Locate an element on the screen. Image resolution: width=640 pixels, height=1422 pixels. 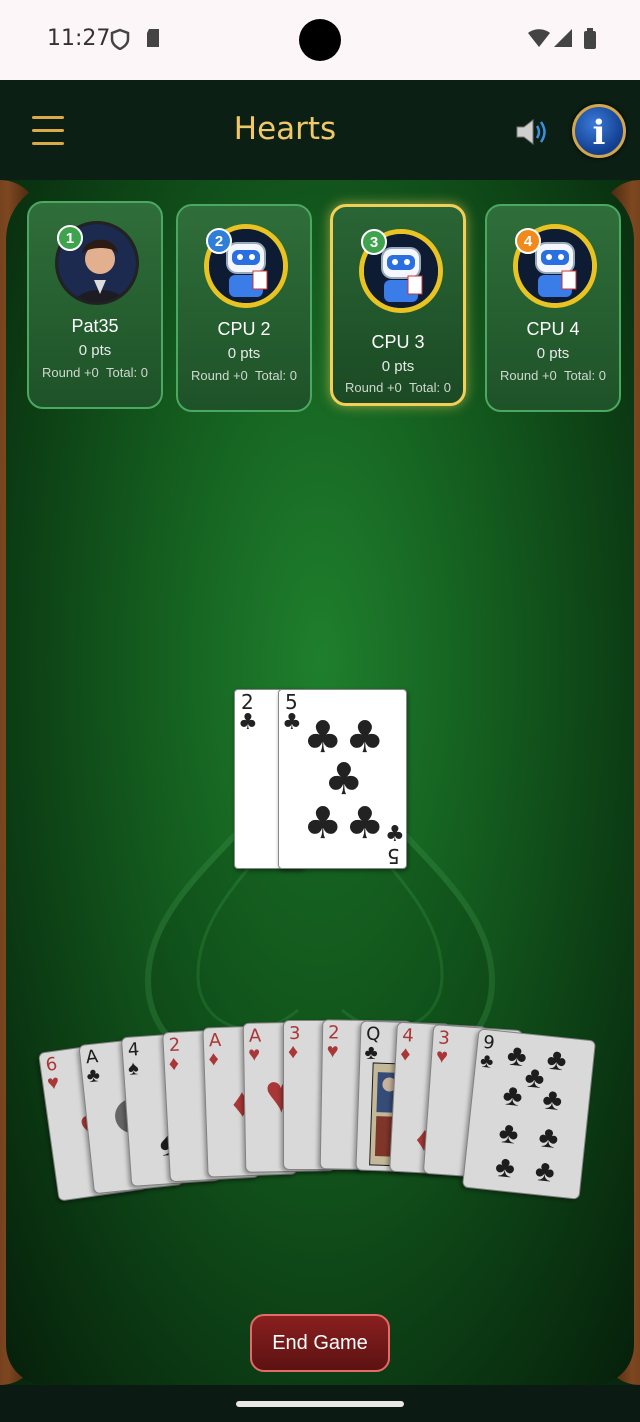
end-game-button: End Game is located at coordinates (320, 1343).